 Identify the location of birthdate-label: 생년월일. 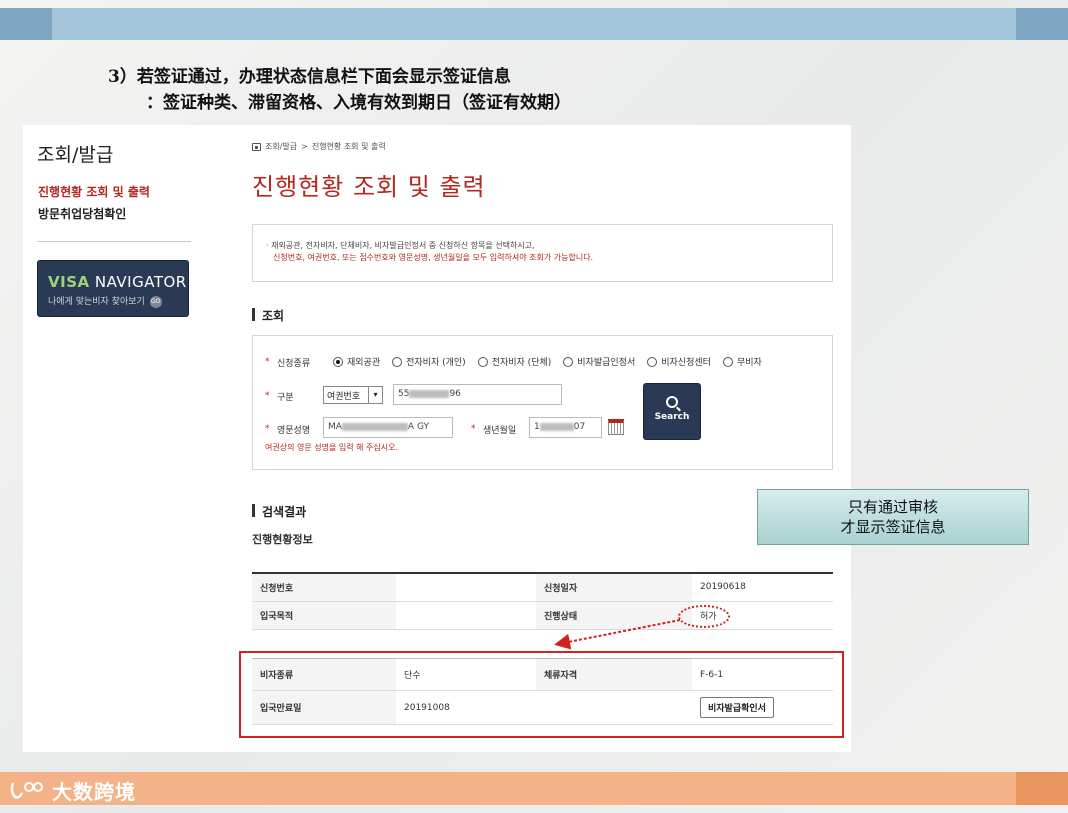
(500, 431).